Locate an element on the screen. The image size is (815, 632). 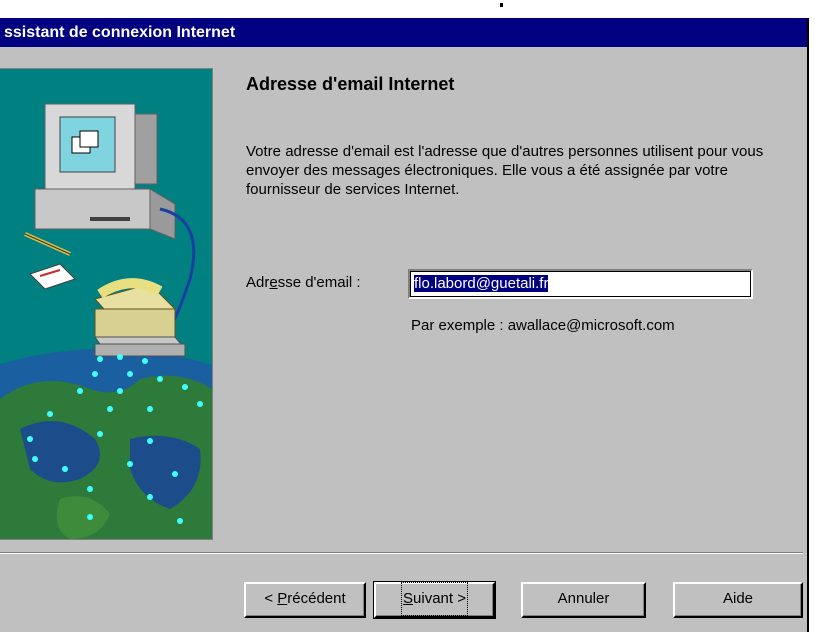
top-mark is located at coordinates (501, 5).